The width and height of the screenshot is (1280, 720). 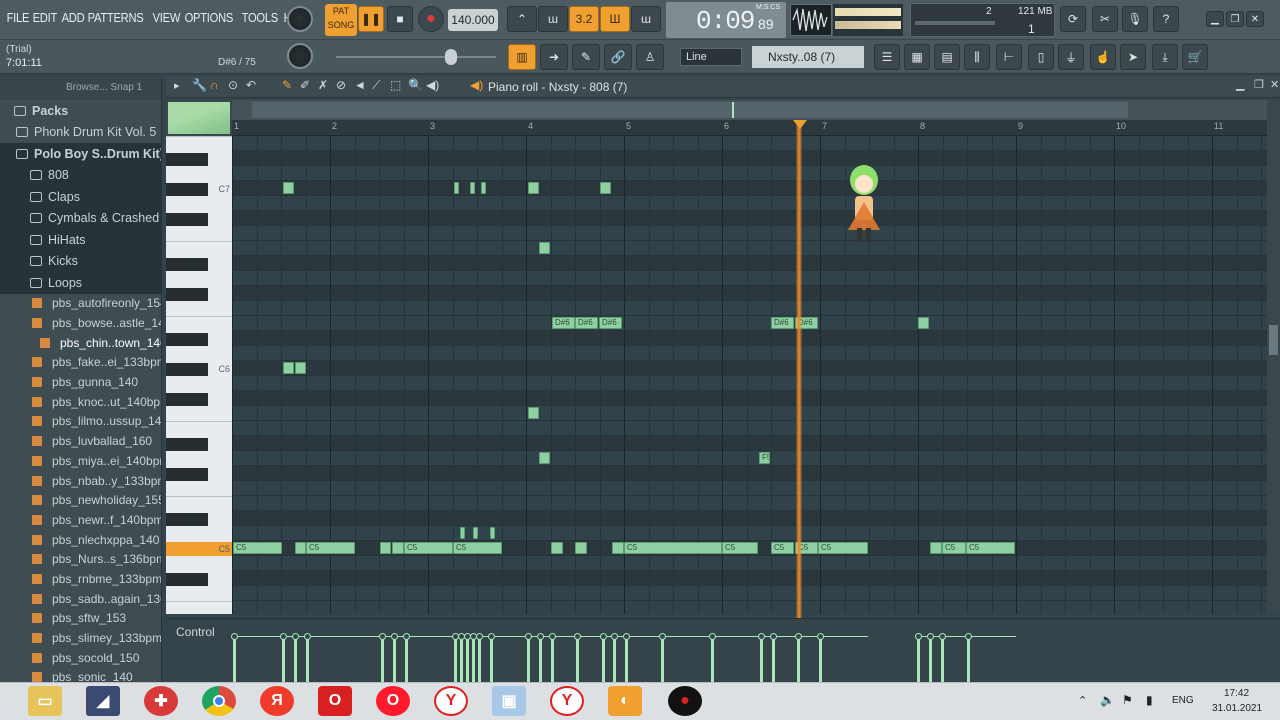 I want to click on browser-file: pbs_gunna_140, so click(x=80, y=382).